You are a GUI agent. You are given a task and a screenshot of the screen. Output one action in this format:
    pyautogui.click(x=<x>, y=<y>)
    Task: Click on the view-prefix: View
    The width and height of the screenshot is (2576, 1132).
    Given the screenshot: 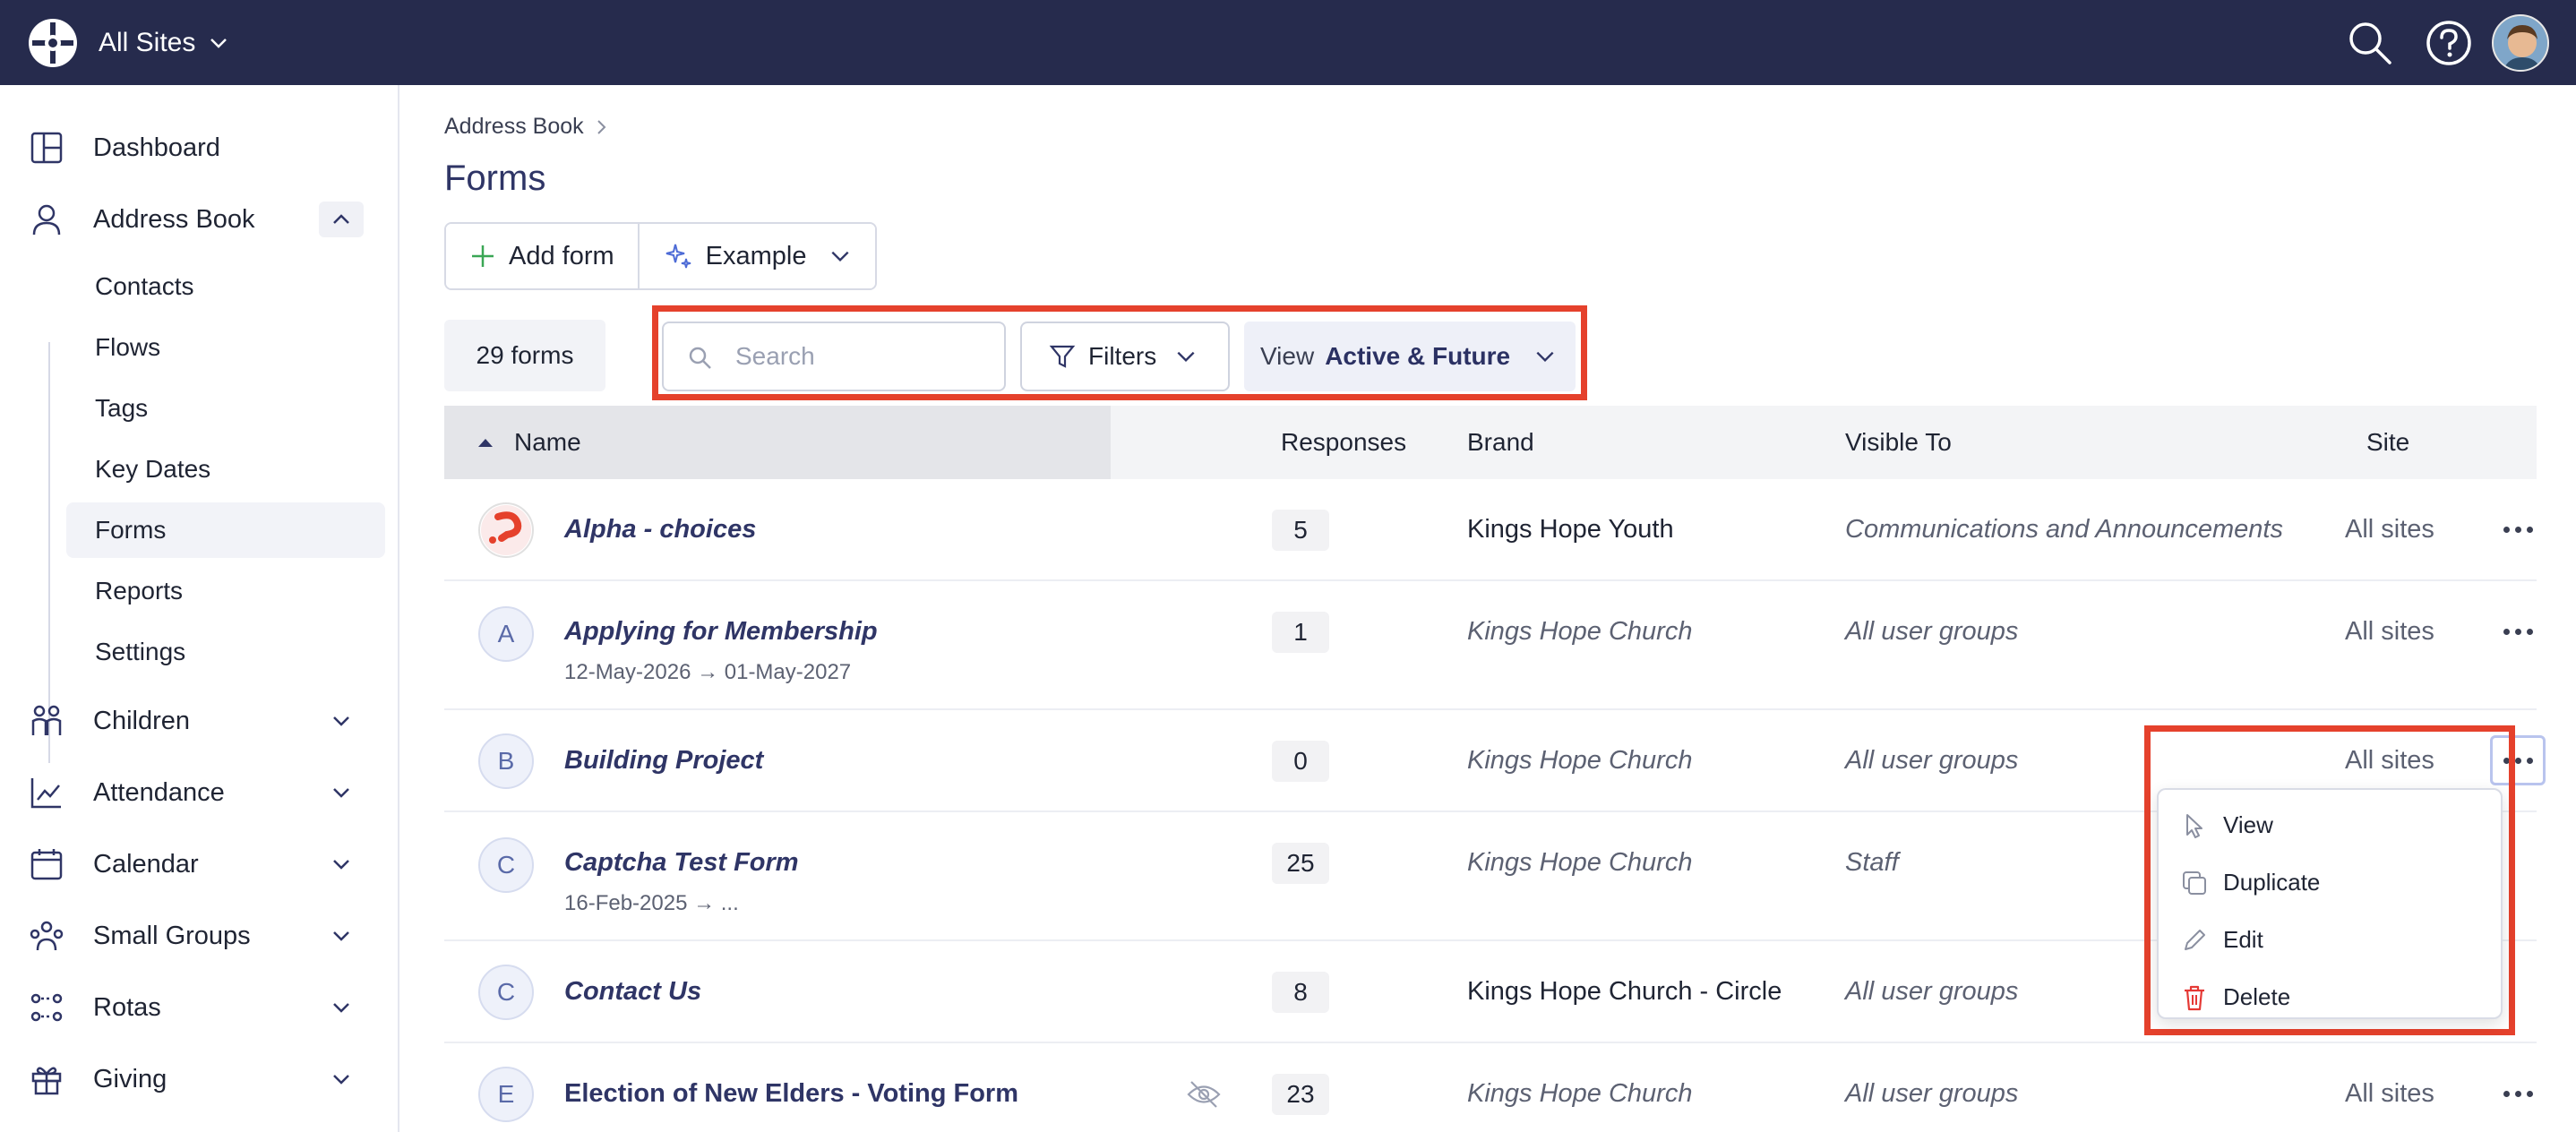 What is the action you would take?
    pyautogui.click(x=1287, y=356)
    